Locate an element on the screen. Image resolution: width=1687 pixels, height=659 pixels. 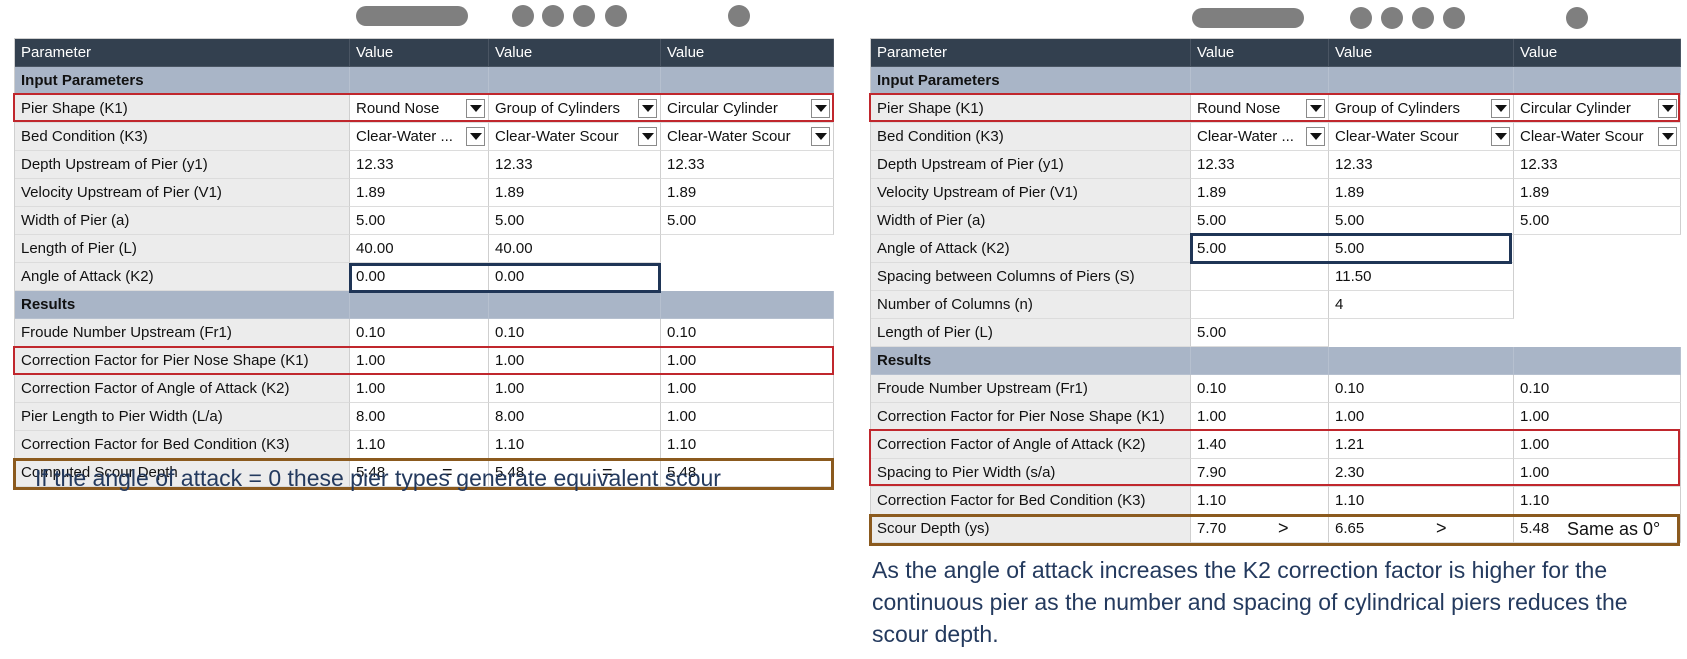
section-header-input-parameters: Input Parameters is located at coordinates (182, 81).